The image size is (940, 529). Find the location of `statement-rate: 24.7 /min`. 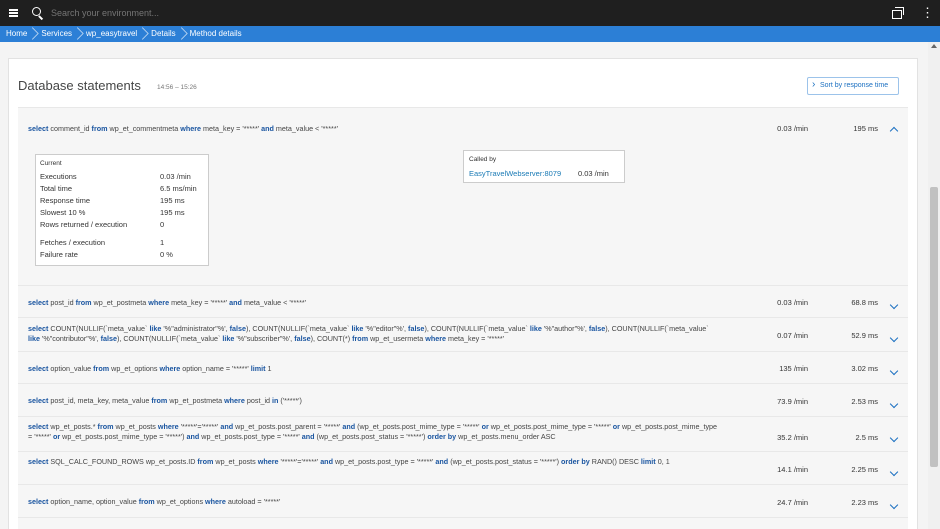

statement-rate: 24.7 /min is located at coordinates (792, 502).